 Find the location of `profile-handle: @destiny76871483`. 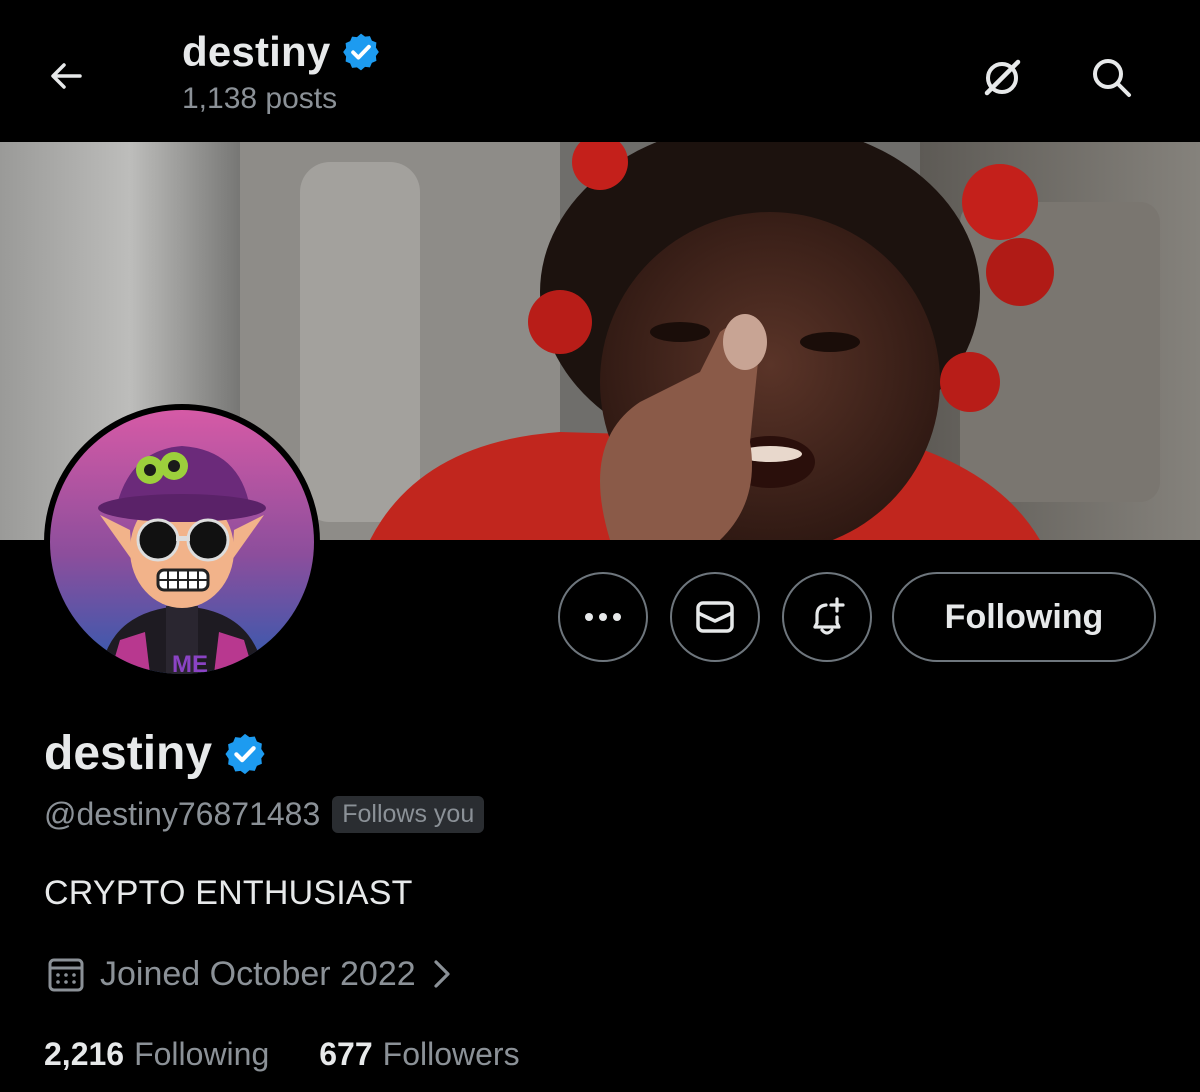

profile-handle: @destiny76871483 is located at coordinates (182, 814).